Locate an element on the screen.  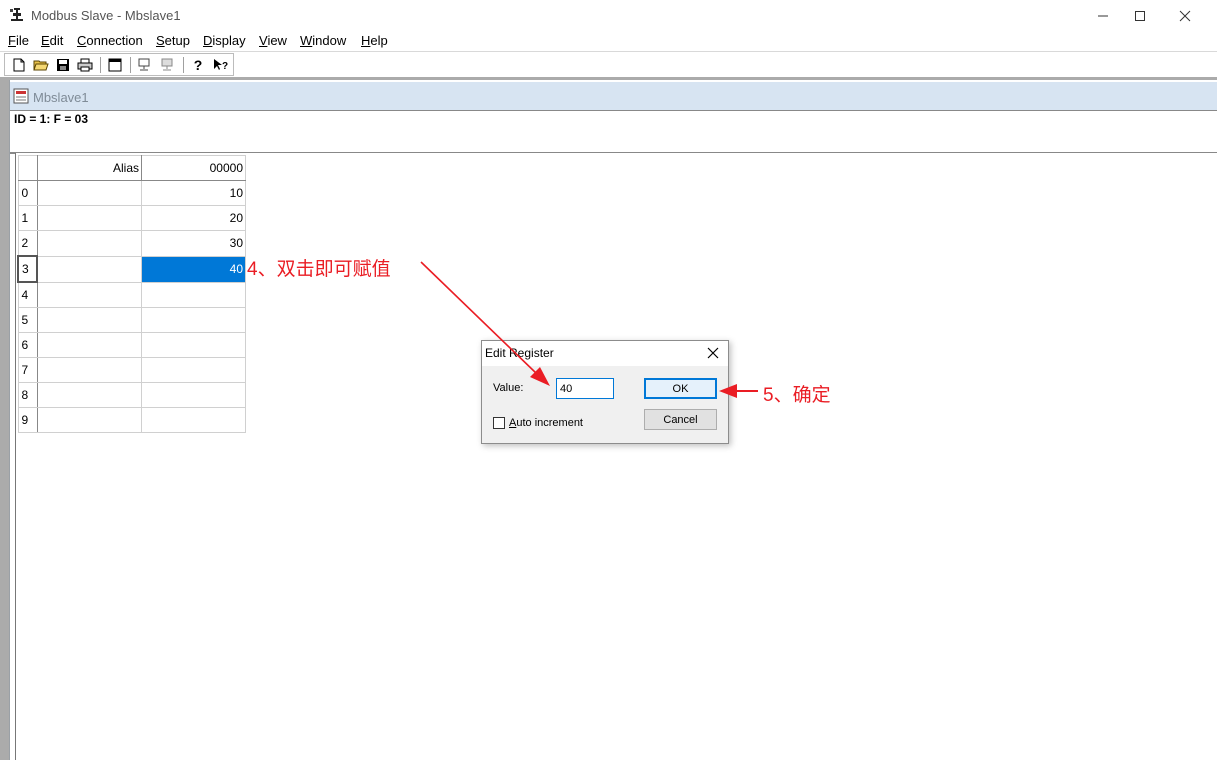
dialog-close-button is located at coordinates (713, 353).